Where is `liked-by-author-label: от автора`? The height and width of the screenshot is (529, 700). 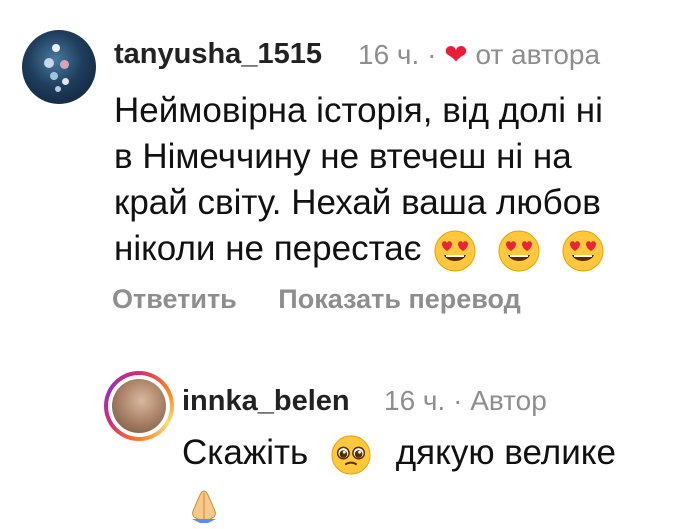 liked-by-author-label: от автора is located at coordinates (538, 54).